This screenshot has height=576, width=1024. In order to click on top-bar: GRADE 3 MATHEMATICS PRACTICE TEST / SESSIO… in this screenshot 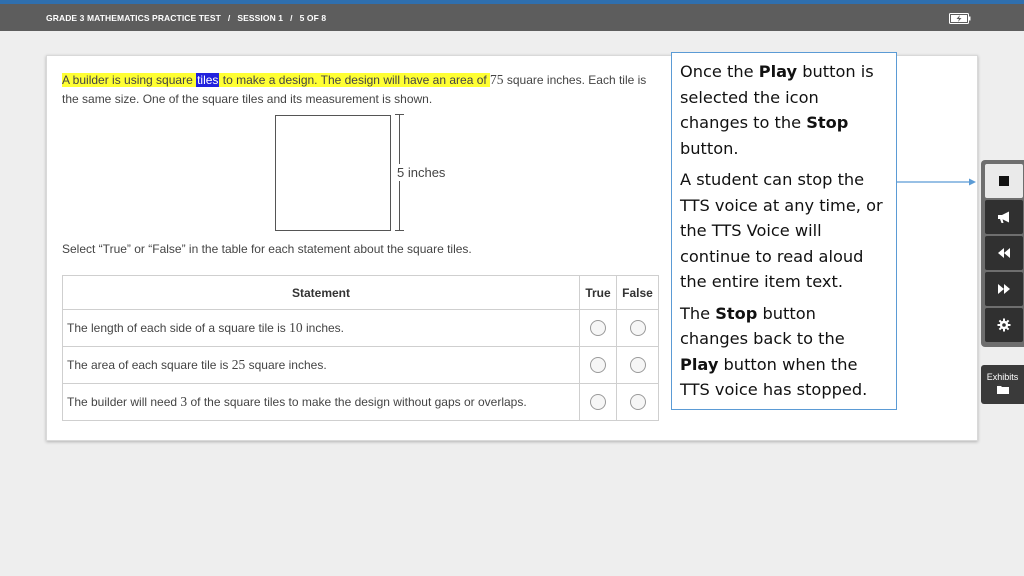, I will do `click(512, 17)`.